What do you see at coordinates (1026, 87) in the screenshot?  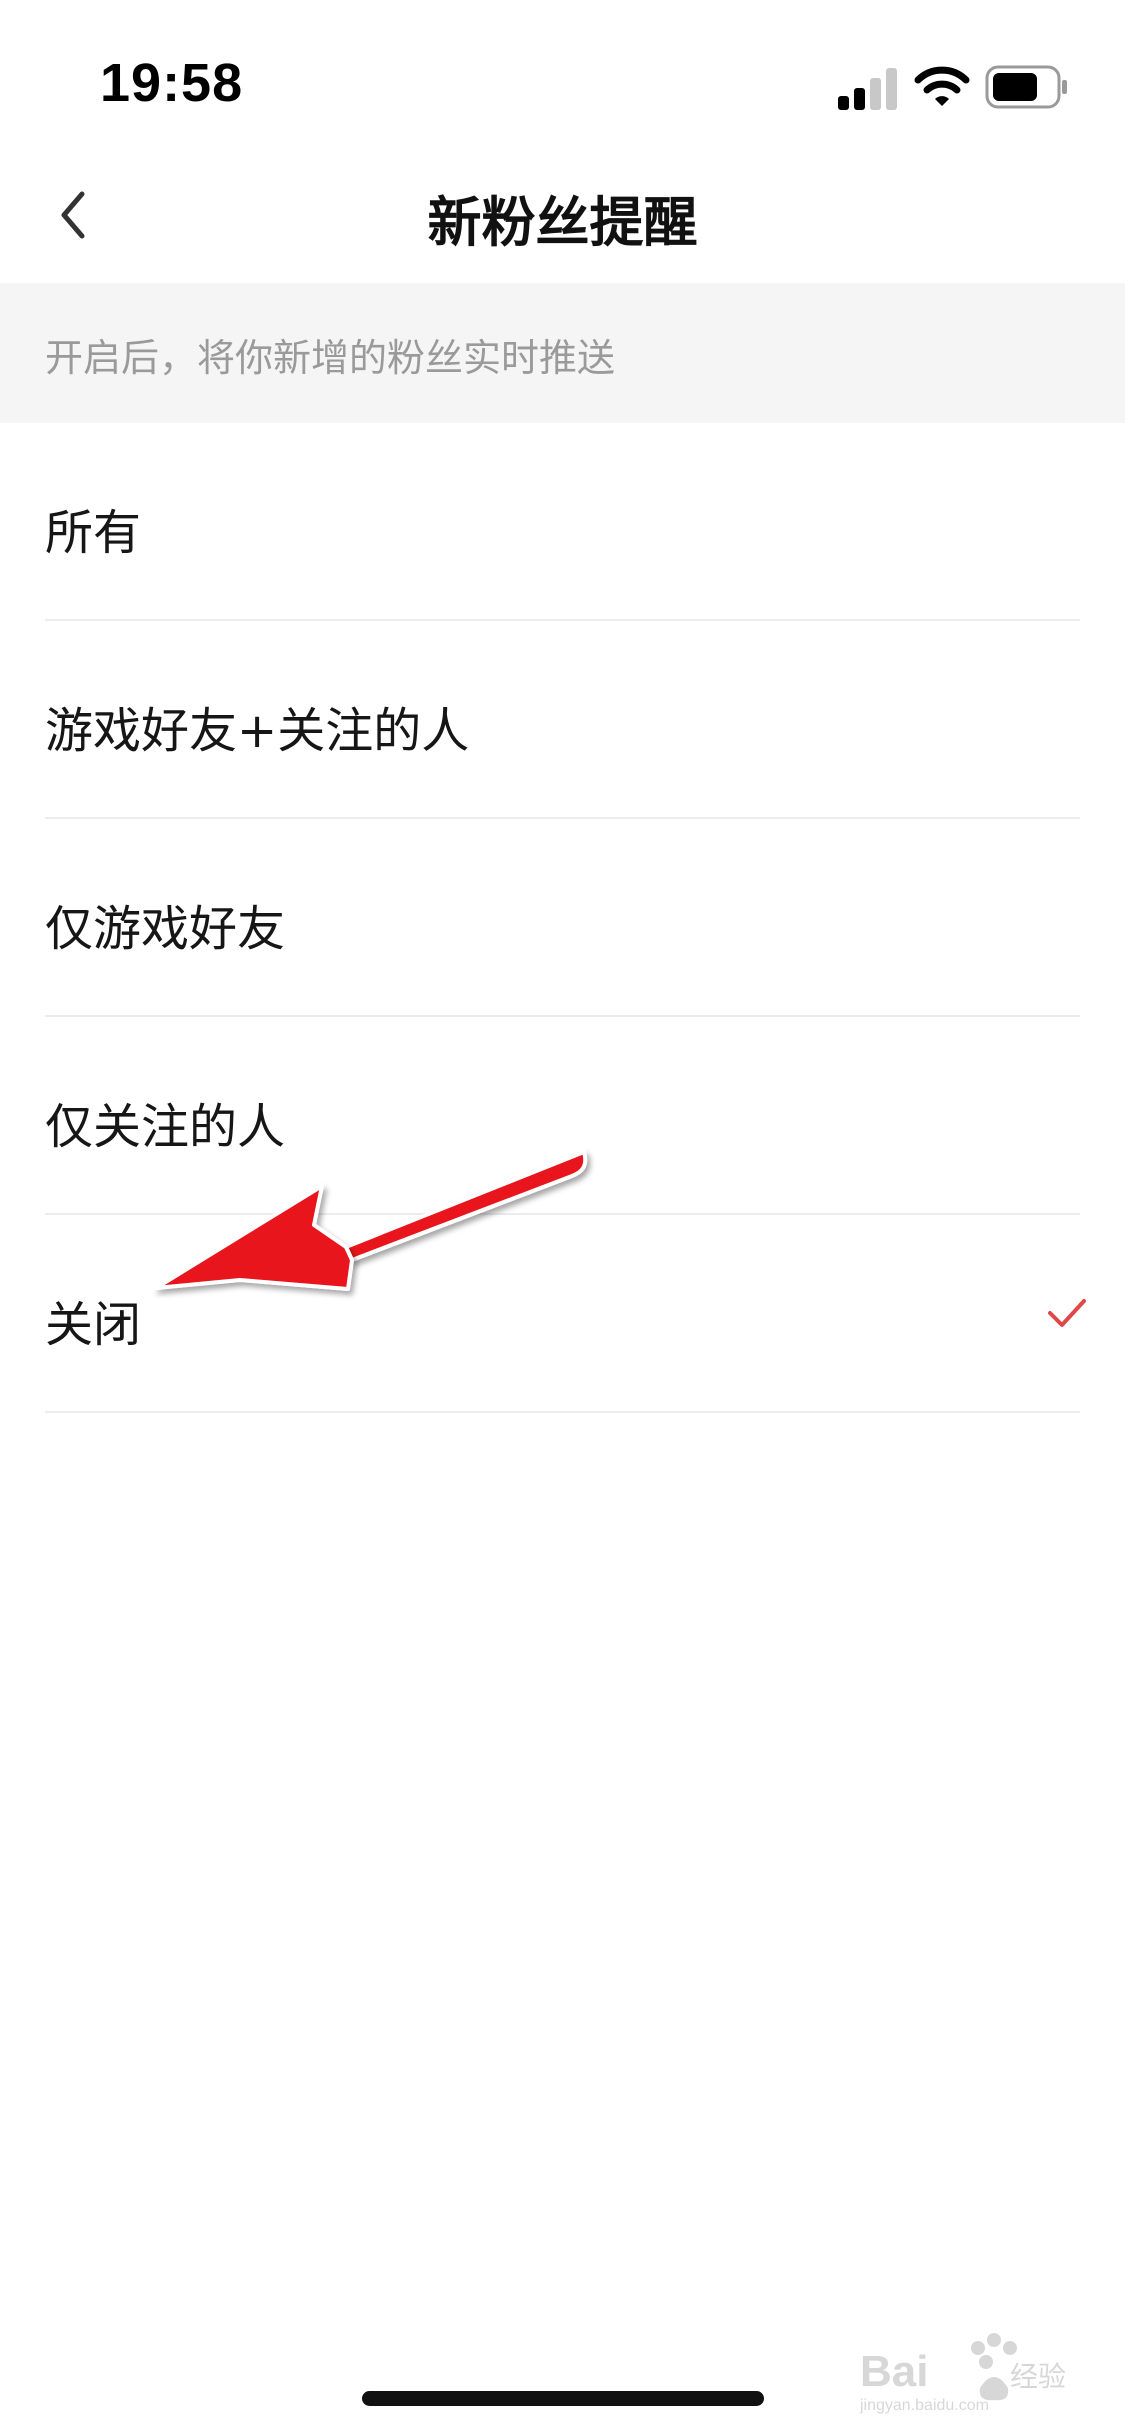 I see `battery-icon` at bounding box center [1026, 87].